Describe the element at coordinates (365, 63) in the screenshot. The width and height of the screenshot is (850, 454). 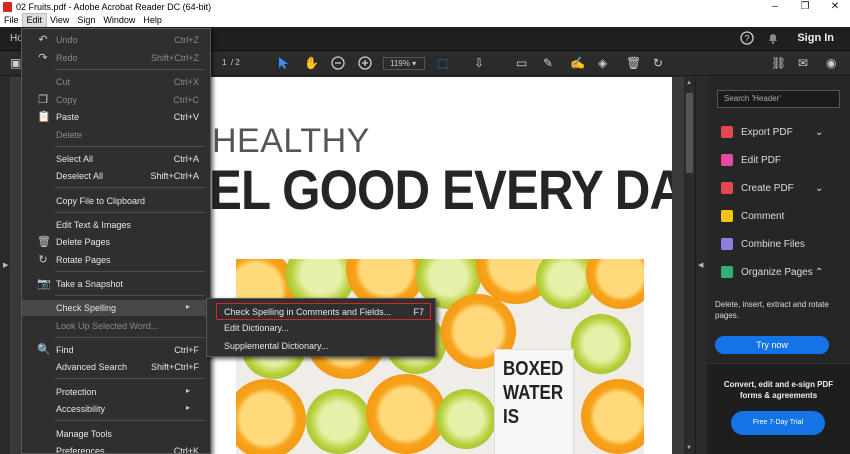
I see `zoom-in-icon` at that location.